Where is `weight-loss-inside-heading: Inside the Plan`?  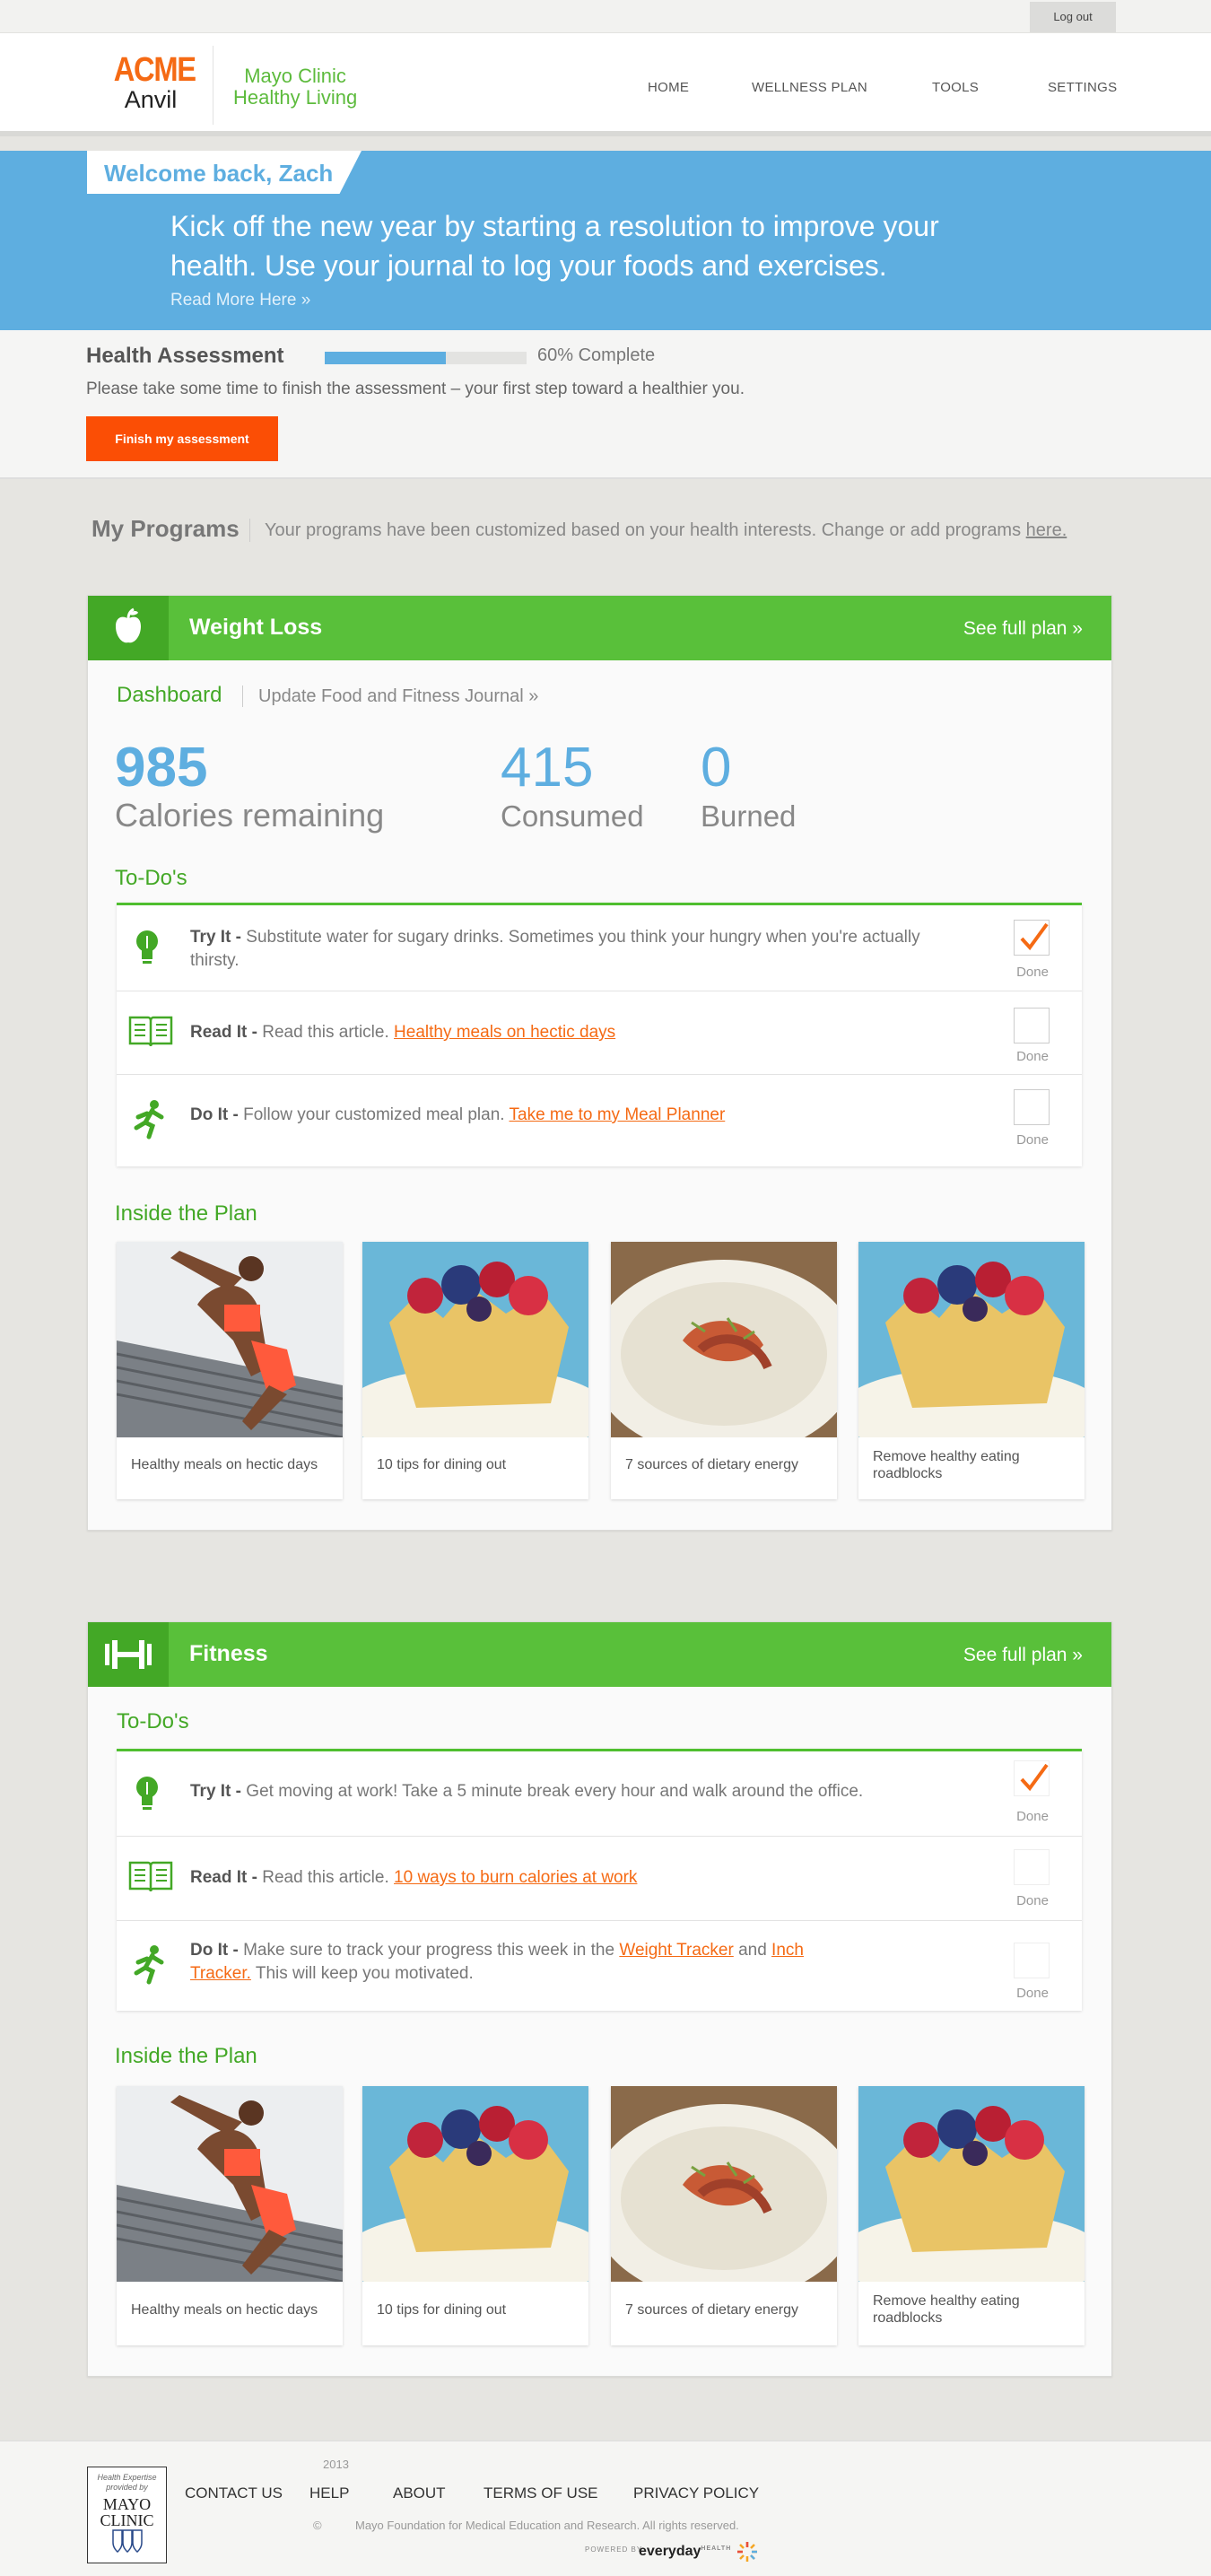 weight-loss-inside-heading: Inside the Plan is located at coordinates (186, 1213).